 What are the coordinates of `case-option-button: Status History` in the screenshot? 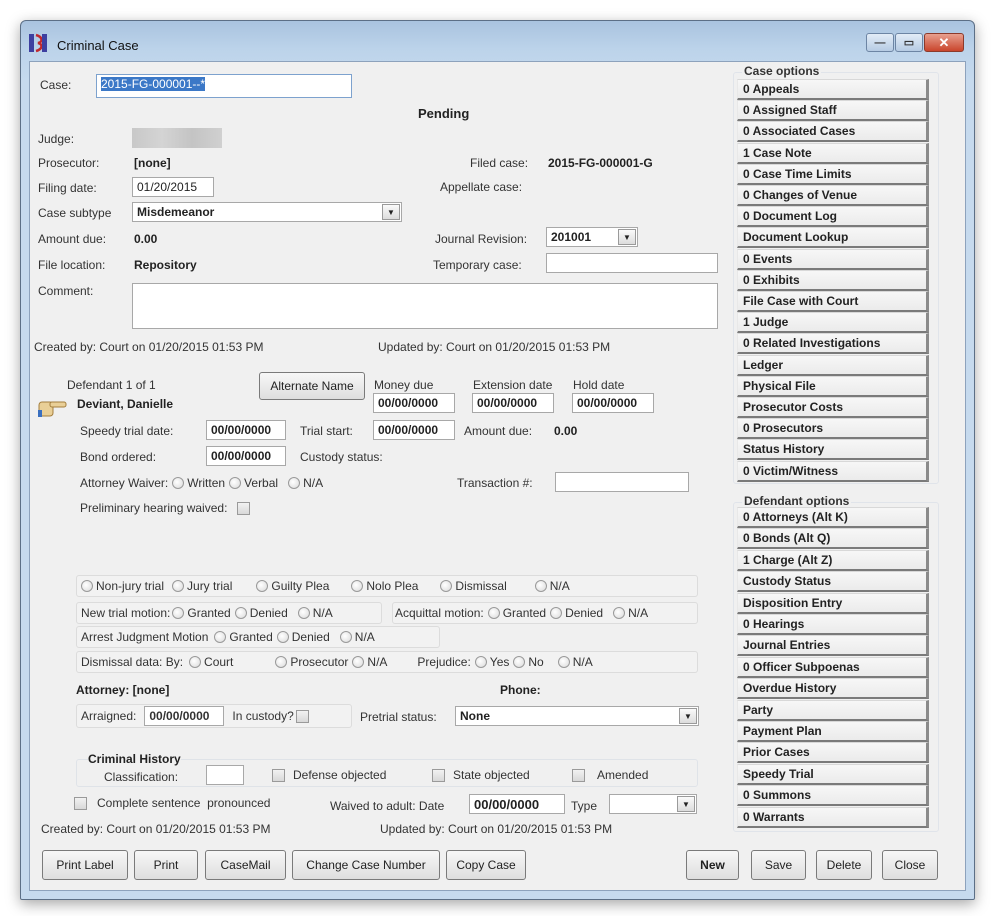 It's located at (833, 450).